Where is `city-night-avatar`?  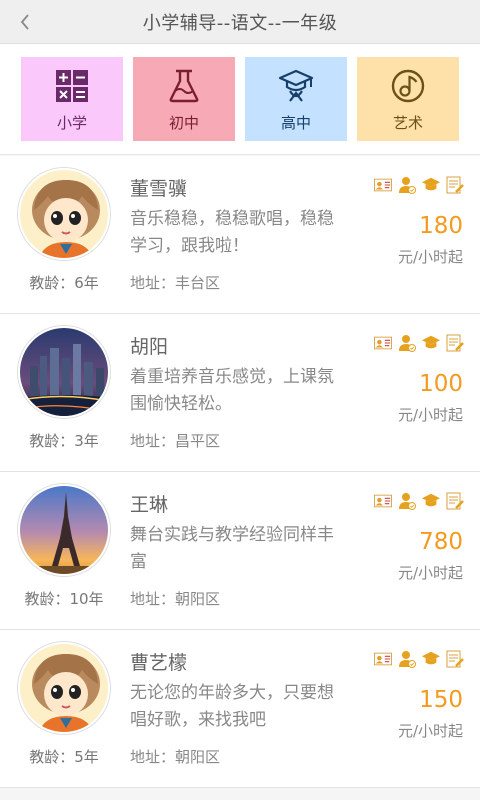 city-night-avatar is located at coordinates (64, 372).